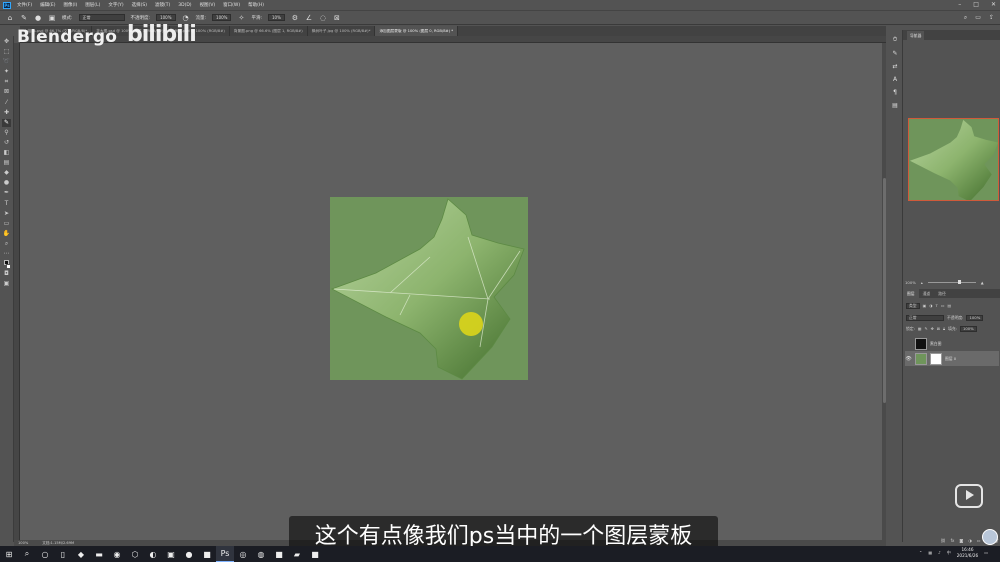 The image size is (1000, 562). What do you see at coordinates (166, 17) in the screenshot?
I see `opacity-field: 100%` at bounding box center [166, 17].